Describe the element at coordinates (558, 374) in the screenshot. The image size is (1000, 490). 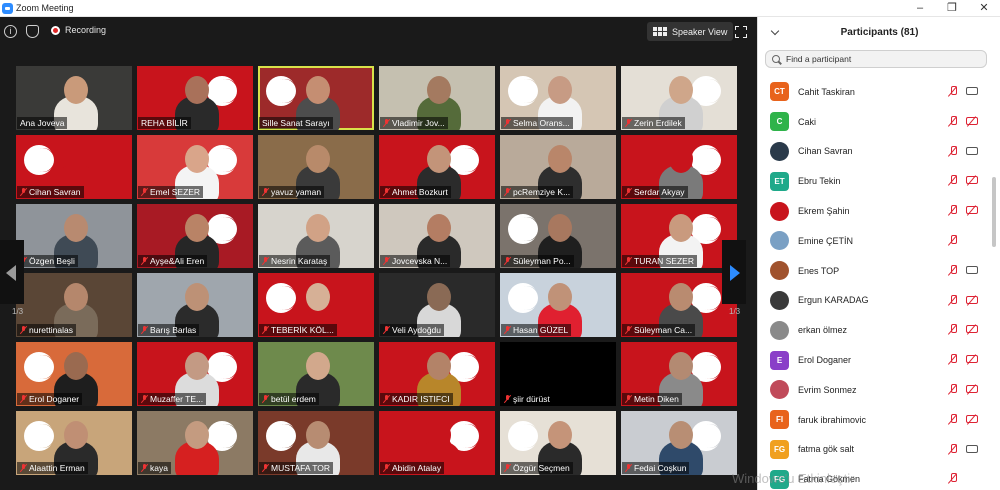
I see `video-tile: şiir dürüst` at that location.